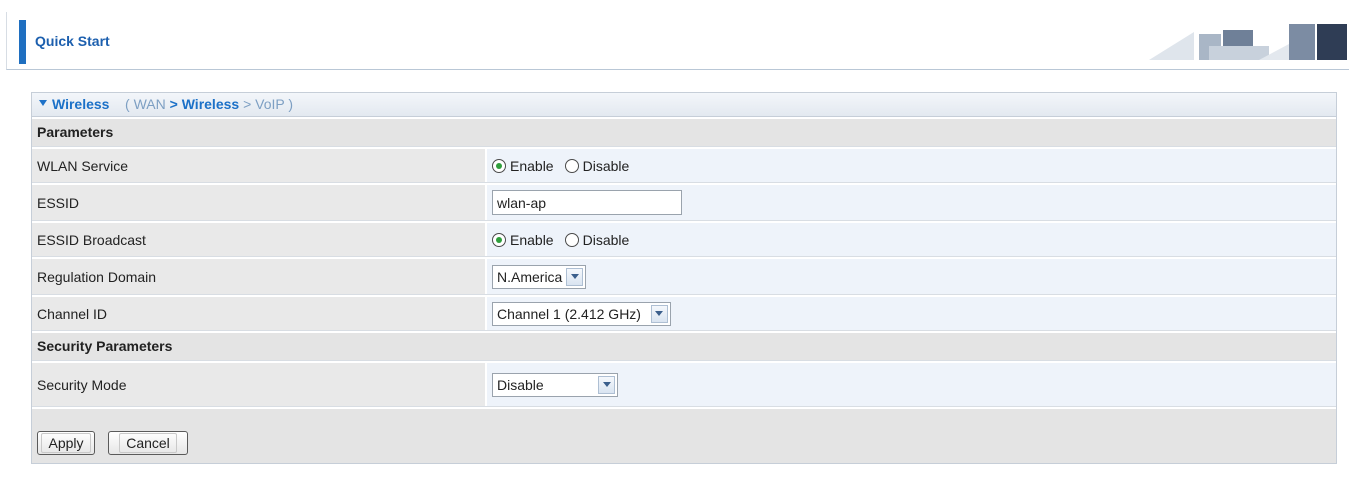 This screenshot has width=1349, height=479. I want to click on essid-broadcast-disable-radio: Disable, so click(597, 239).